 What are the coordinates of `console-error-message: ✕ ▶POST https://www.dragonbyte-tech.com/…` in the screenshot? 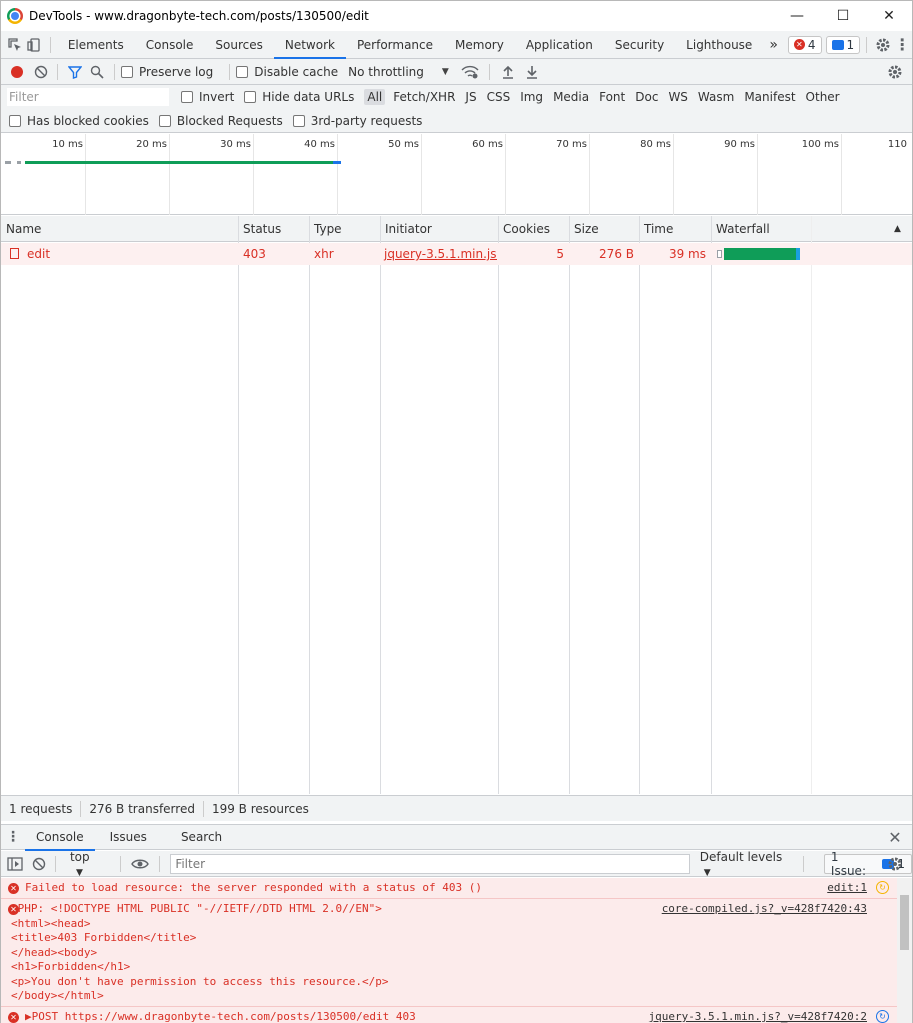 It's located at (449, 1015).